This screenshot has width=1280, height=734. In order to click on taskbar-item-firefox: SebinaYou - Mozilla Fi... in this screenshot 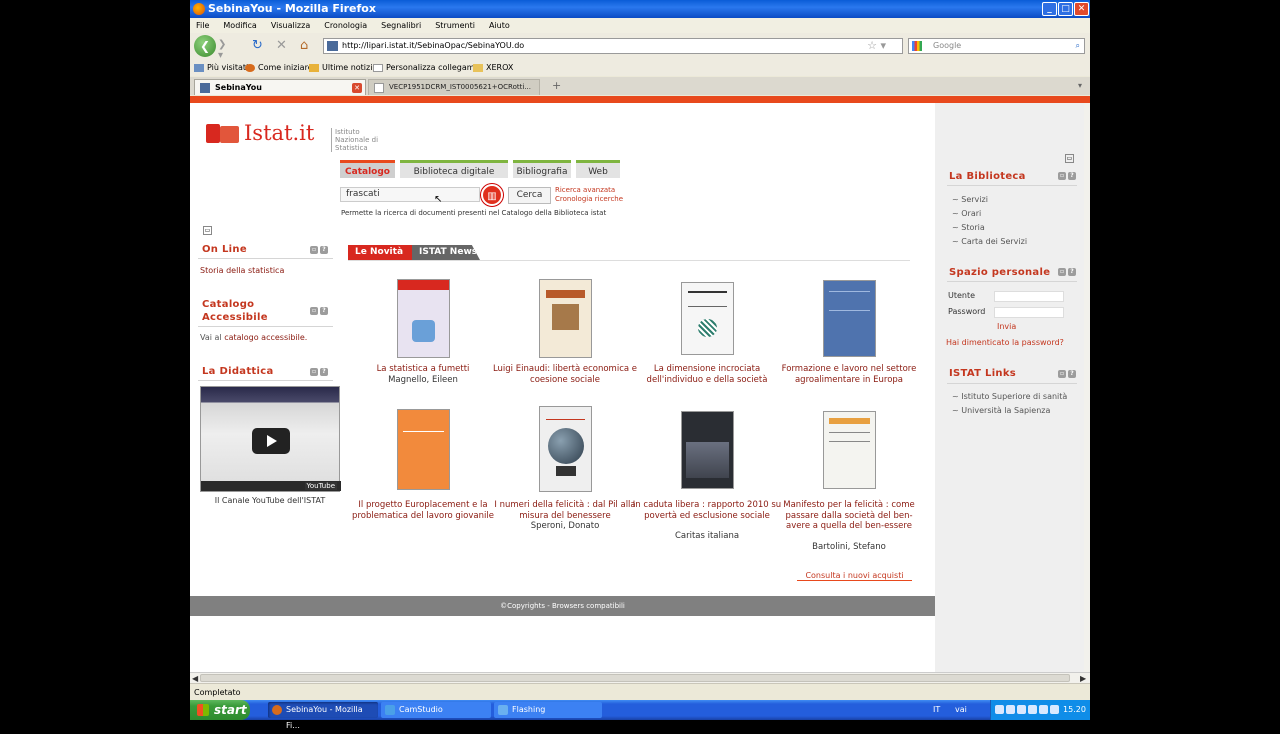, I will do `click(323, 716)`.